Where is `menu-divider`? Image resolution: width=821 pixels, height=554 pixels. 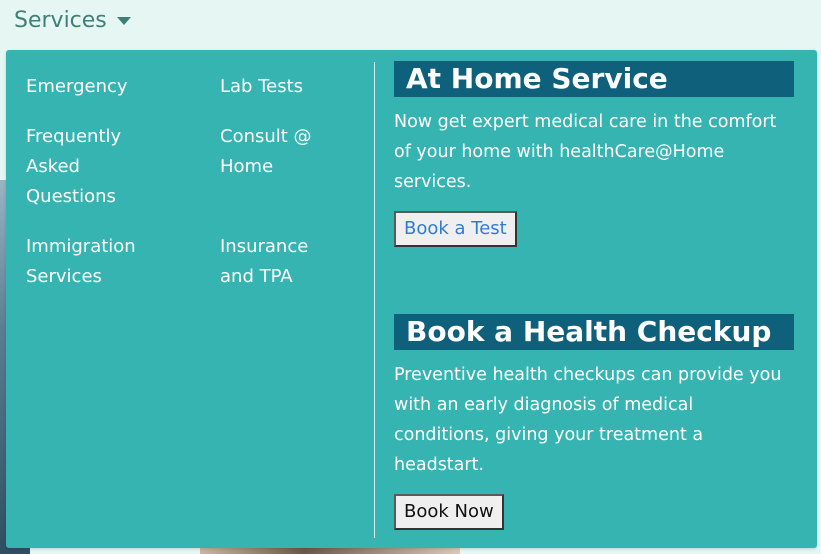
menu-divider is located at coordinates (374, 300).